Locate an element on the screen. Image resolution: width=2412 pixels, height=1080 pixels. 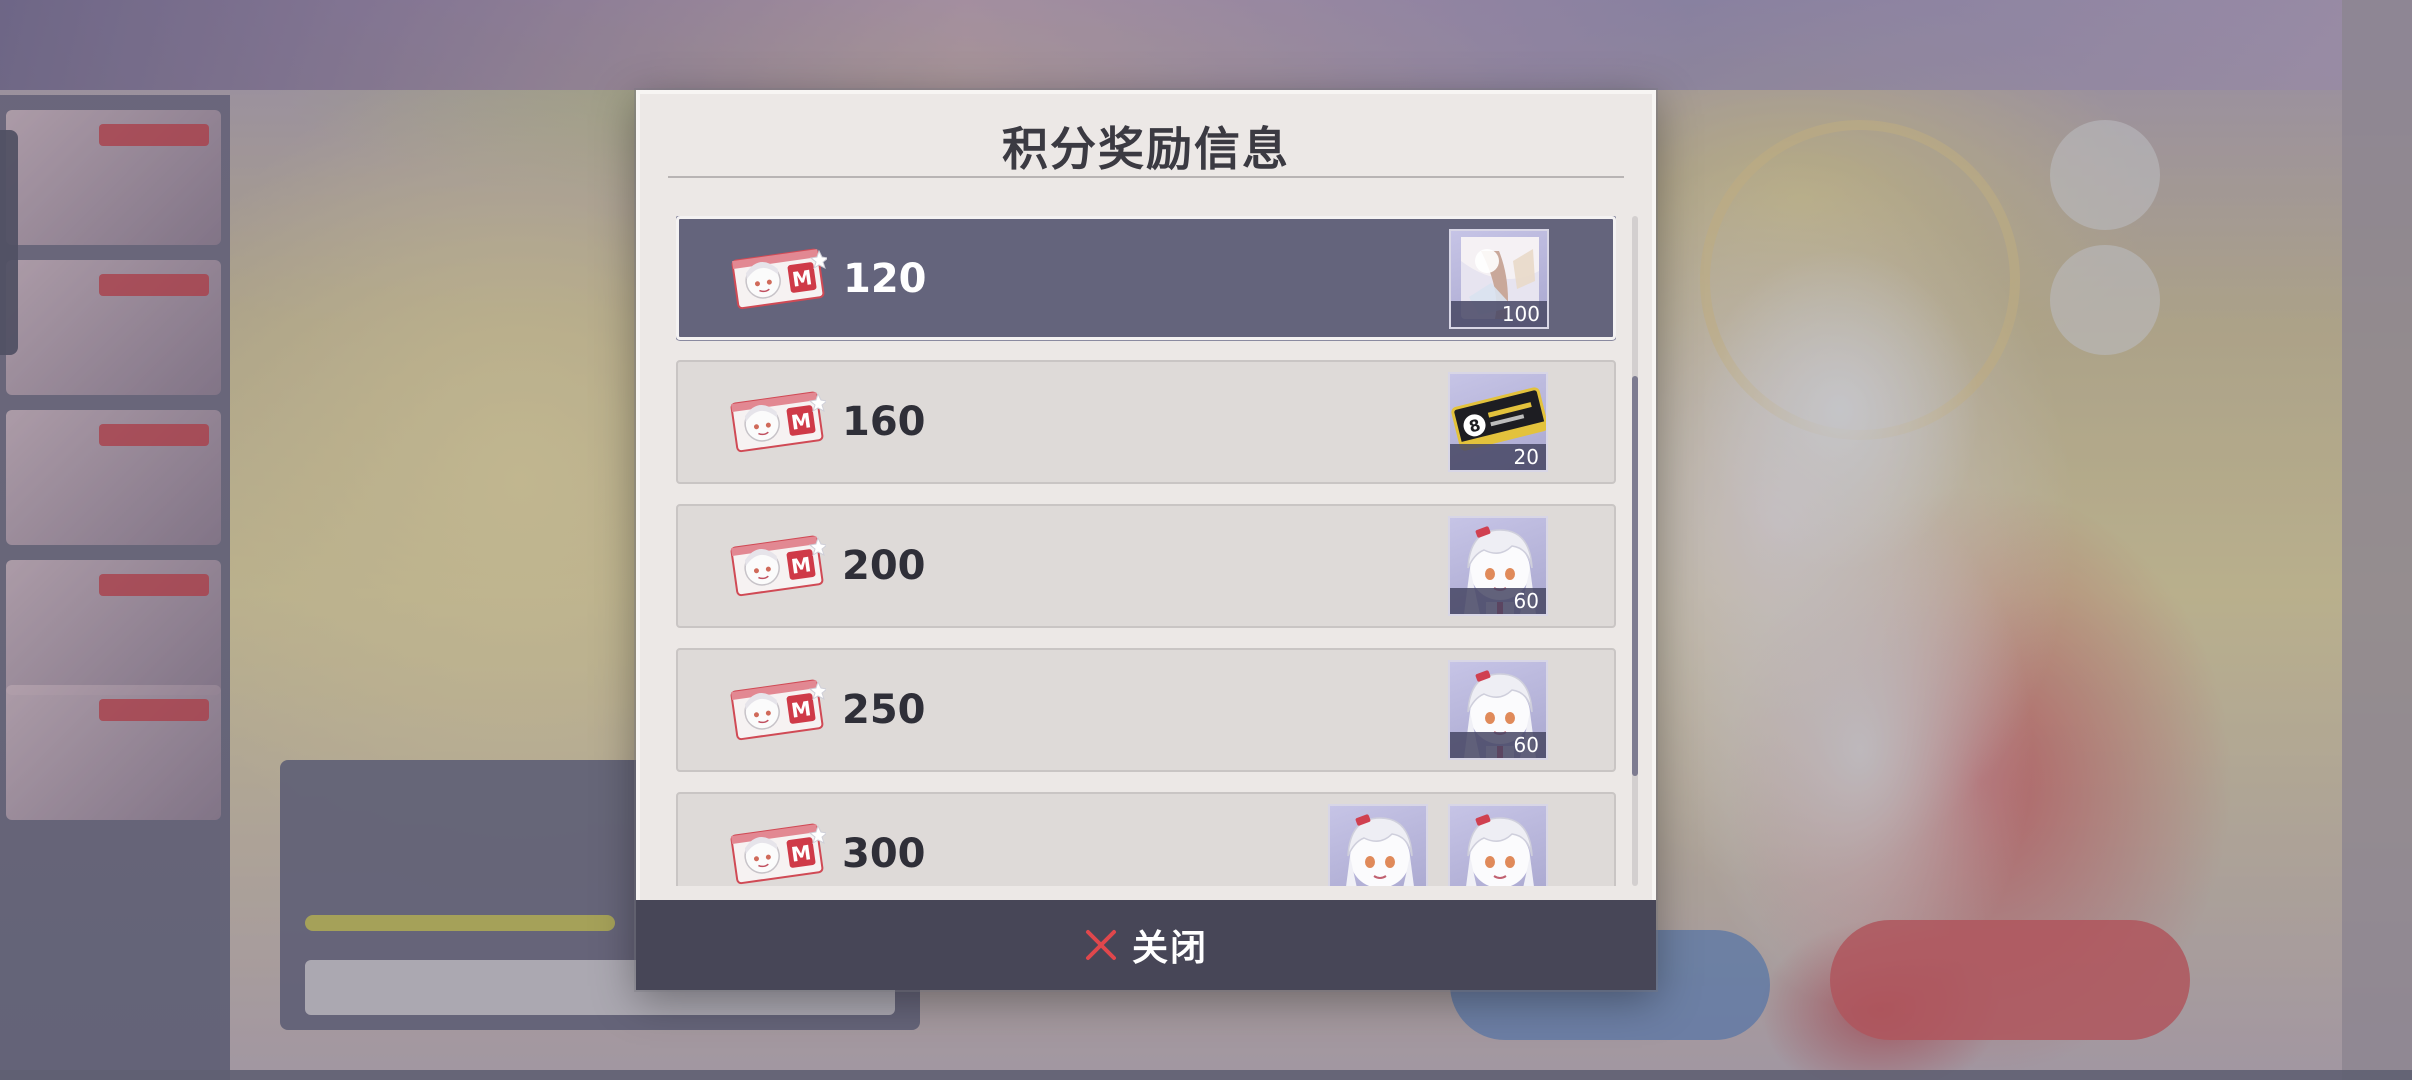
reward-quantity: 100 is located at coordinates (1499, 314).